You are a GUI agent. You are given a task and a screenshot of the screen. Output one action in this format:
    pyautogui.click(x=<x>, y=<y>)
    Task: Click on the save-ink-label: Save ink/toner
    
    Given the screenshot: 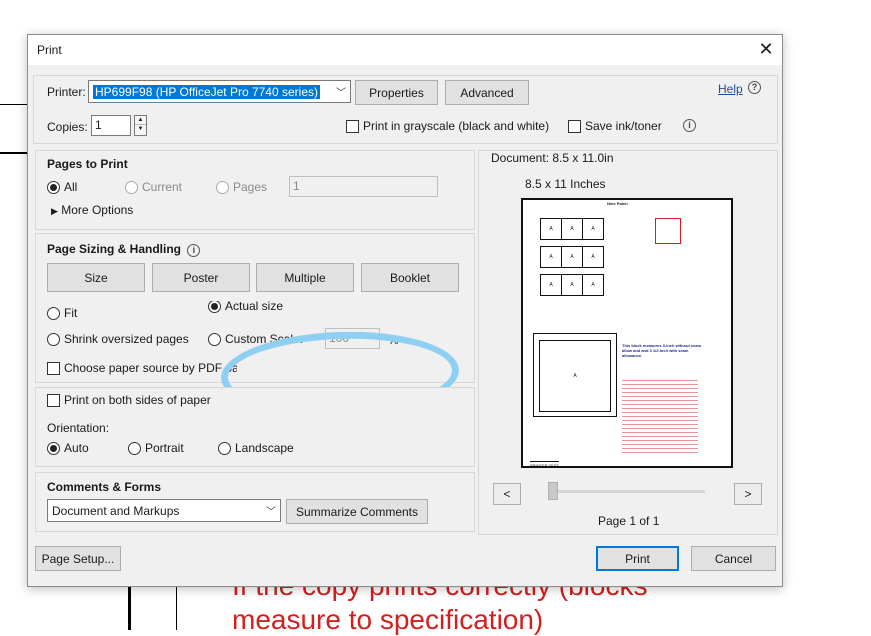 What is the action you would take?
    pyautogui.click(x=623, y=126)
    